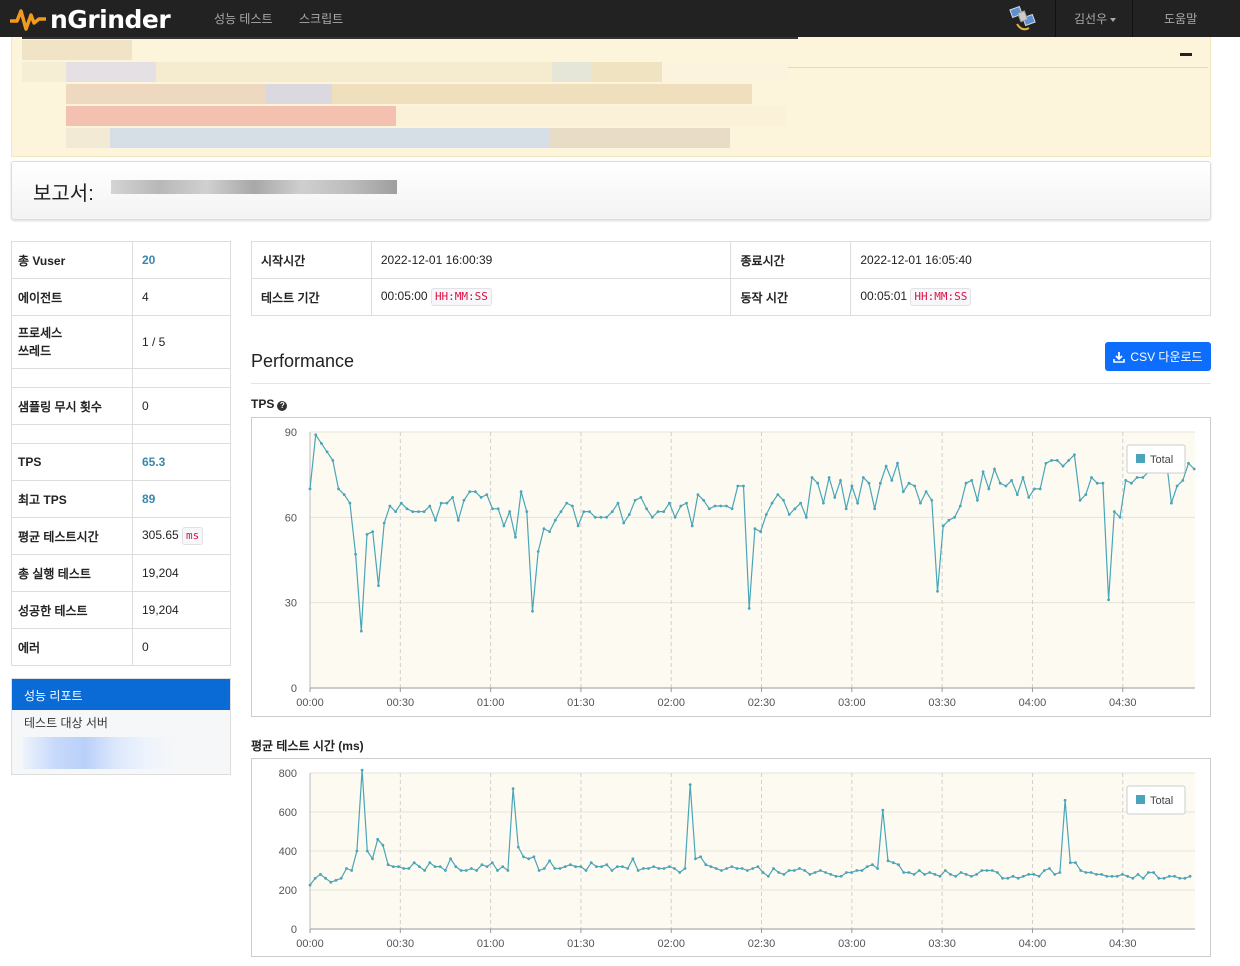 The height and width of the screenshot is (966, 1240). What do you see at coordinates (321, 18) in the screenshot?
I see `nav-script: 스크립트` at bounding box center [321, 18].